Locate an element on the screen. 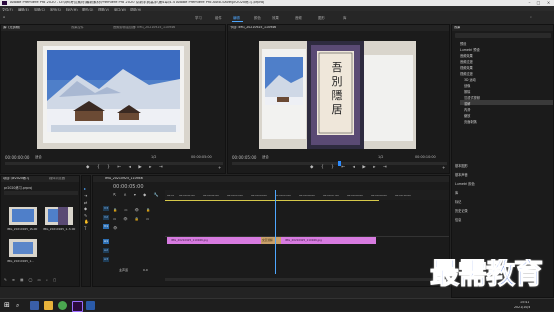  windows-start-icon: ⊞ is located at coordinates (8, 305).